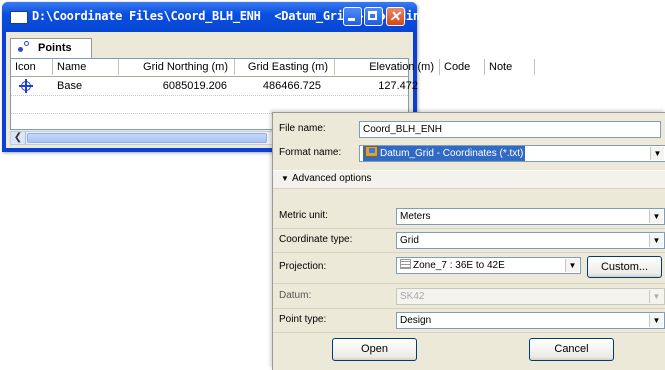 The height and width of the screenshot is (370, 665). Describe the element at coordinates (409, 240) in the screenshot. I see `coordinate-type-value: Grid` at that location.